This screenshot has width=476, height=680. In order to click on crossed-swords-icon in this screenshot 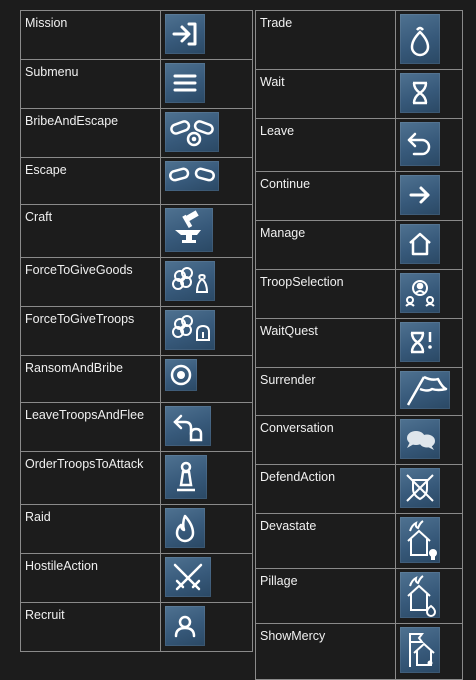, I will do `click(188, 577)`.